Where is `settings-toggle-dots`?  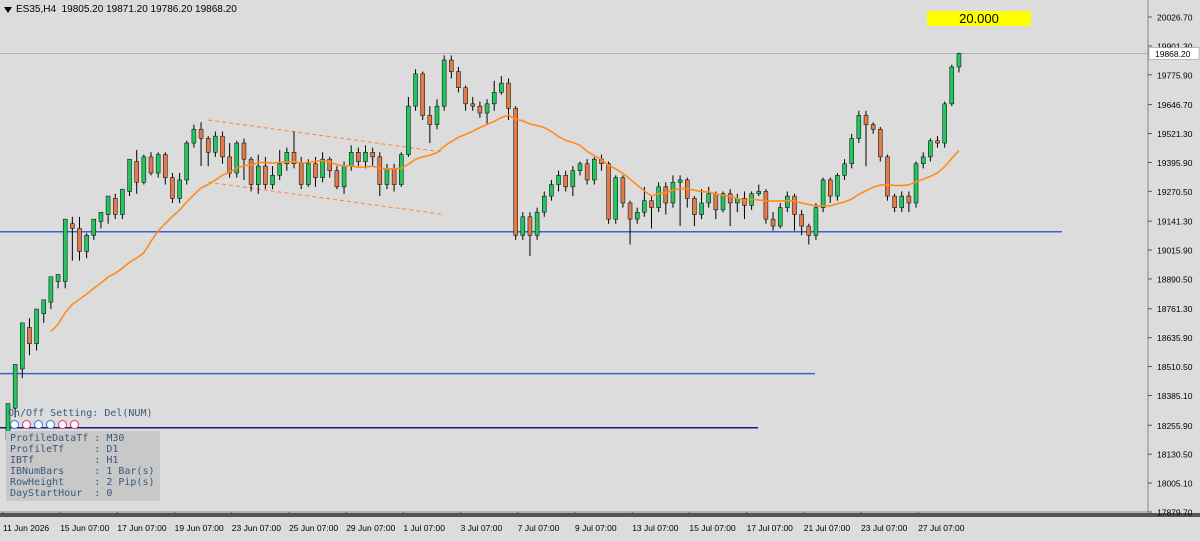 settings-toggle-dots is located at coordinates (85, 424).